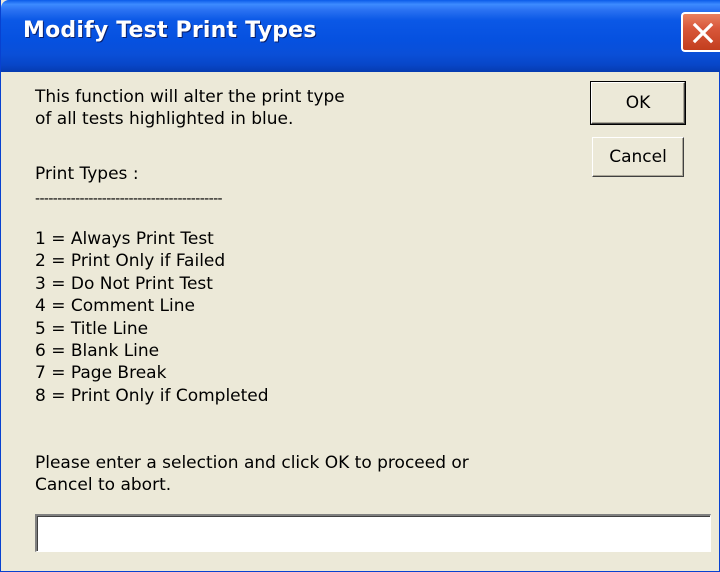 Image resolution: width=720 pixels, height=572 pixels. What do you see at coordinates (92, 328) in the screenshot?
I see `print-type-item: 5 = Title Line` at bounding box center [92, 328].